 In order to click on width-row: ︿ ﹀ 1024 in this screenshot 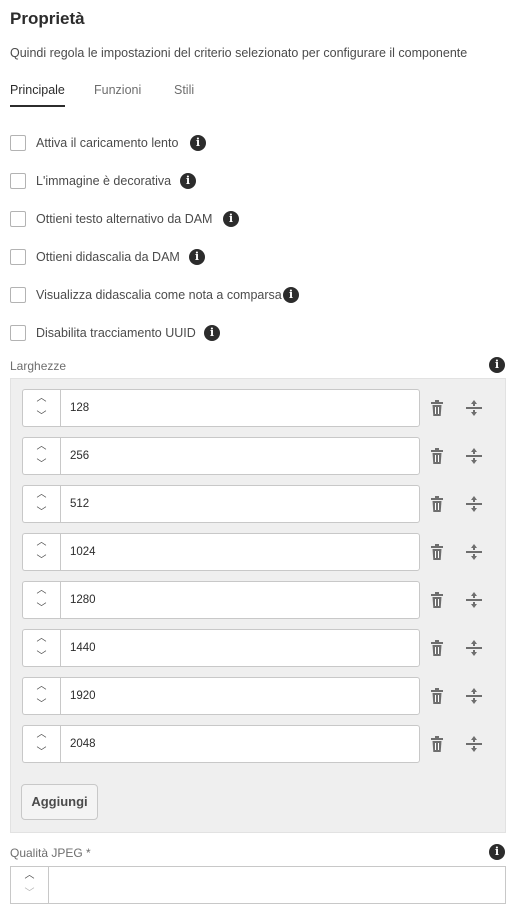, I will do `click(257, 552)`.